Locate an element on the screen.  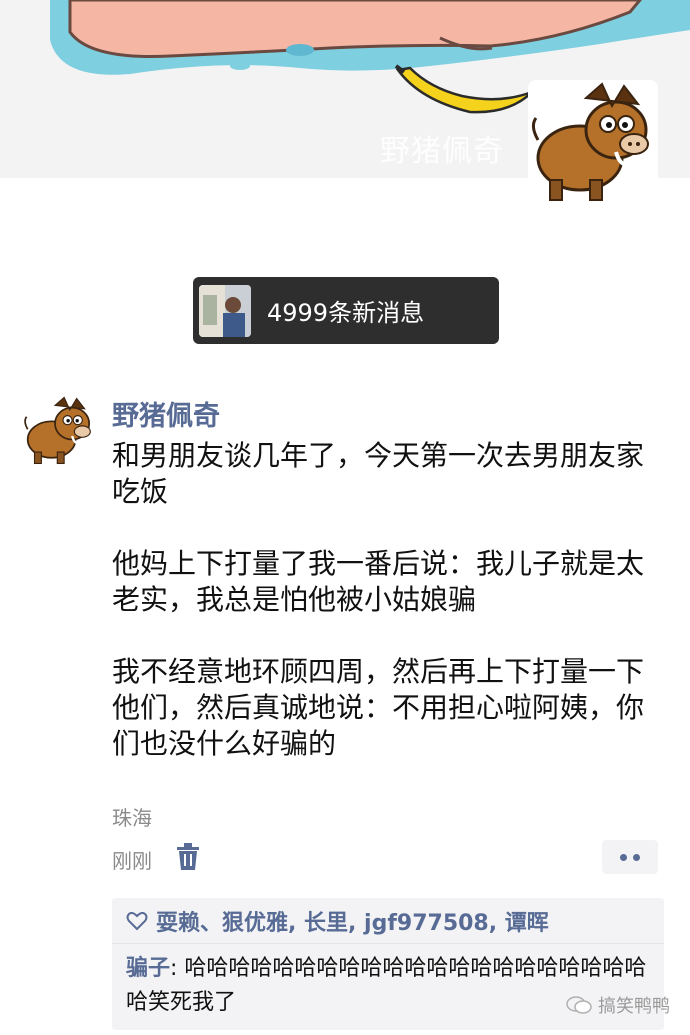
source-watermark: 搞笑鸭鸭 is located at coordinates (618, 1005).